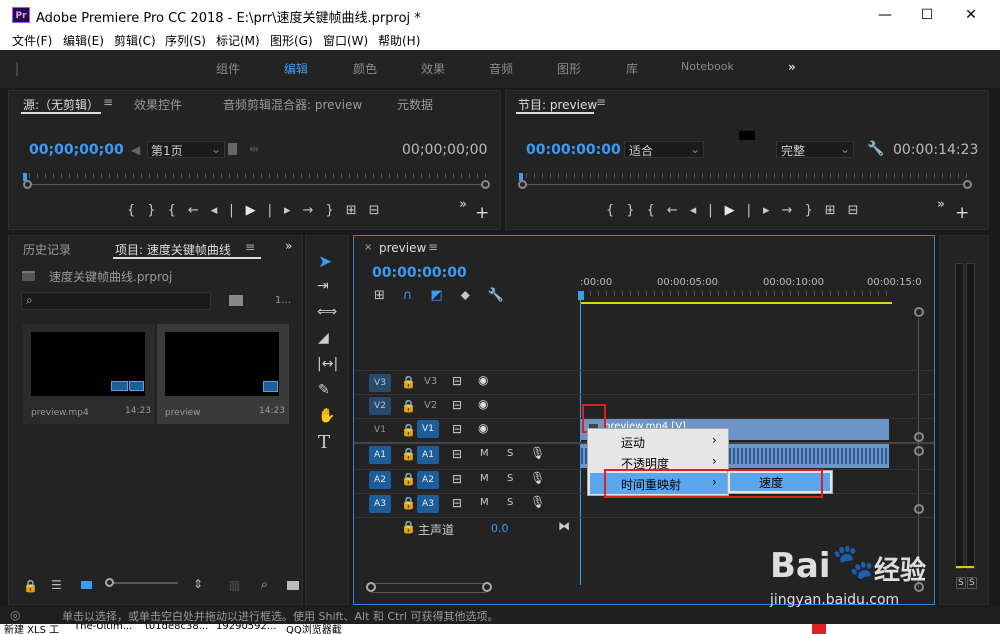 This screenshot has width=1000, height=634. What do you see at coordinates (135, 150) in the screenshot?
I see `prev-page-icon: ◀` at bounding box center [135, 150].